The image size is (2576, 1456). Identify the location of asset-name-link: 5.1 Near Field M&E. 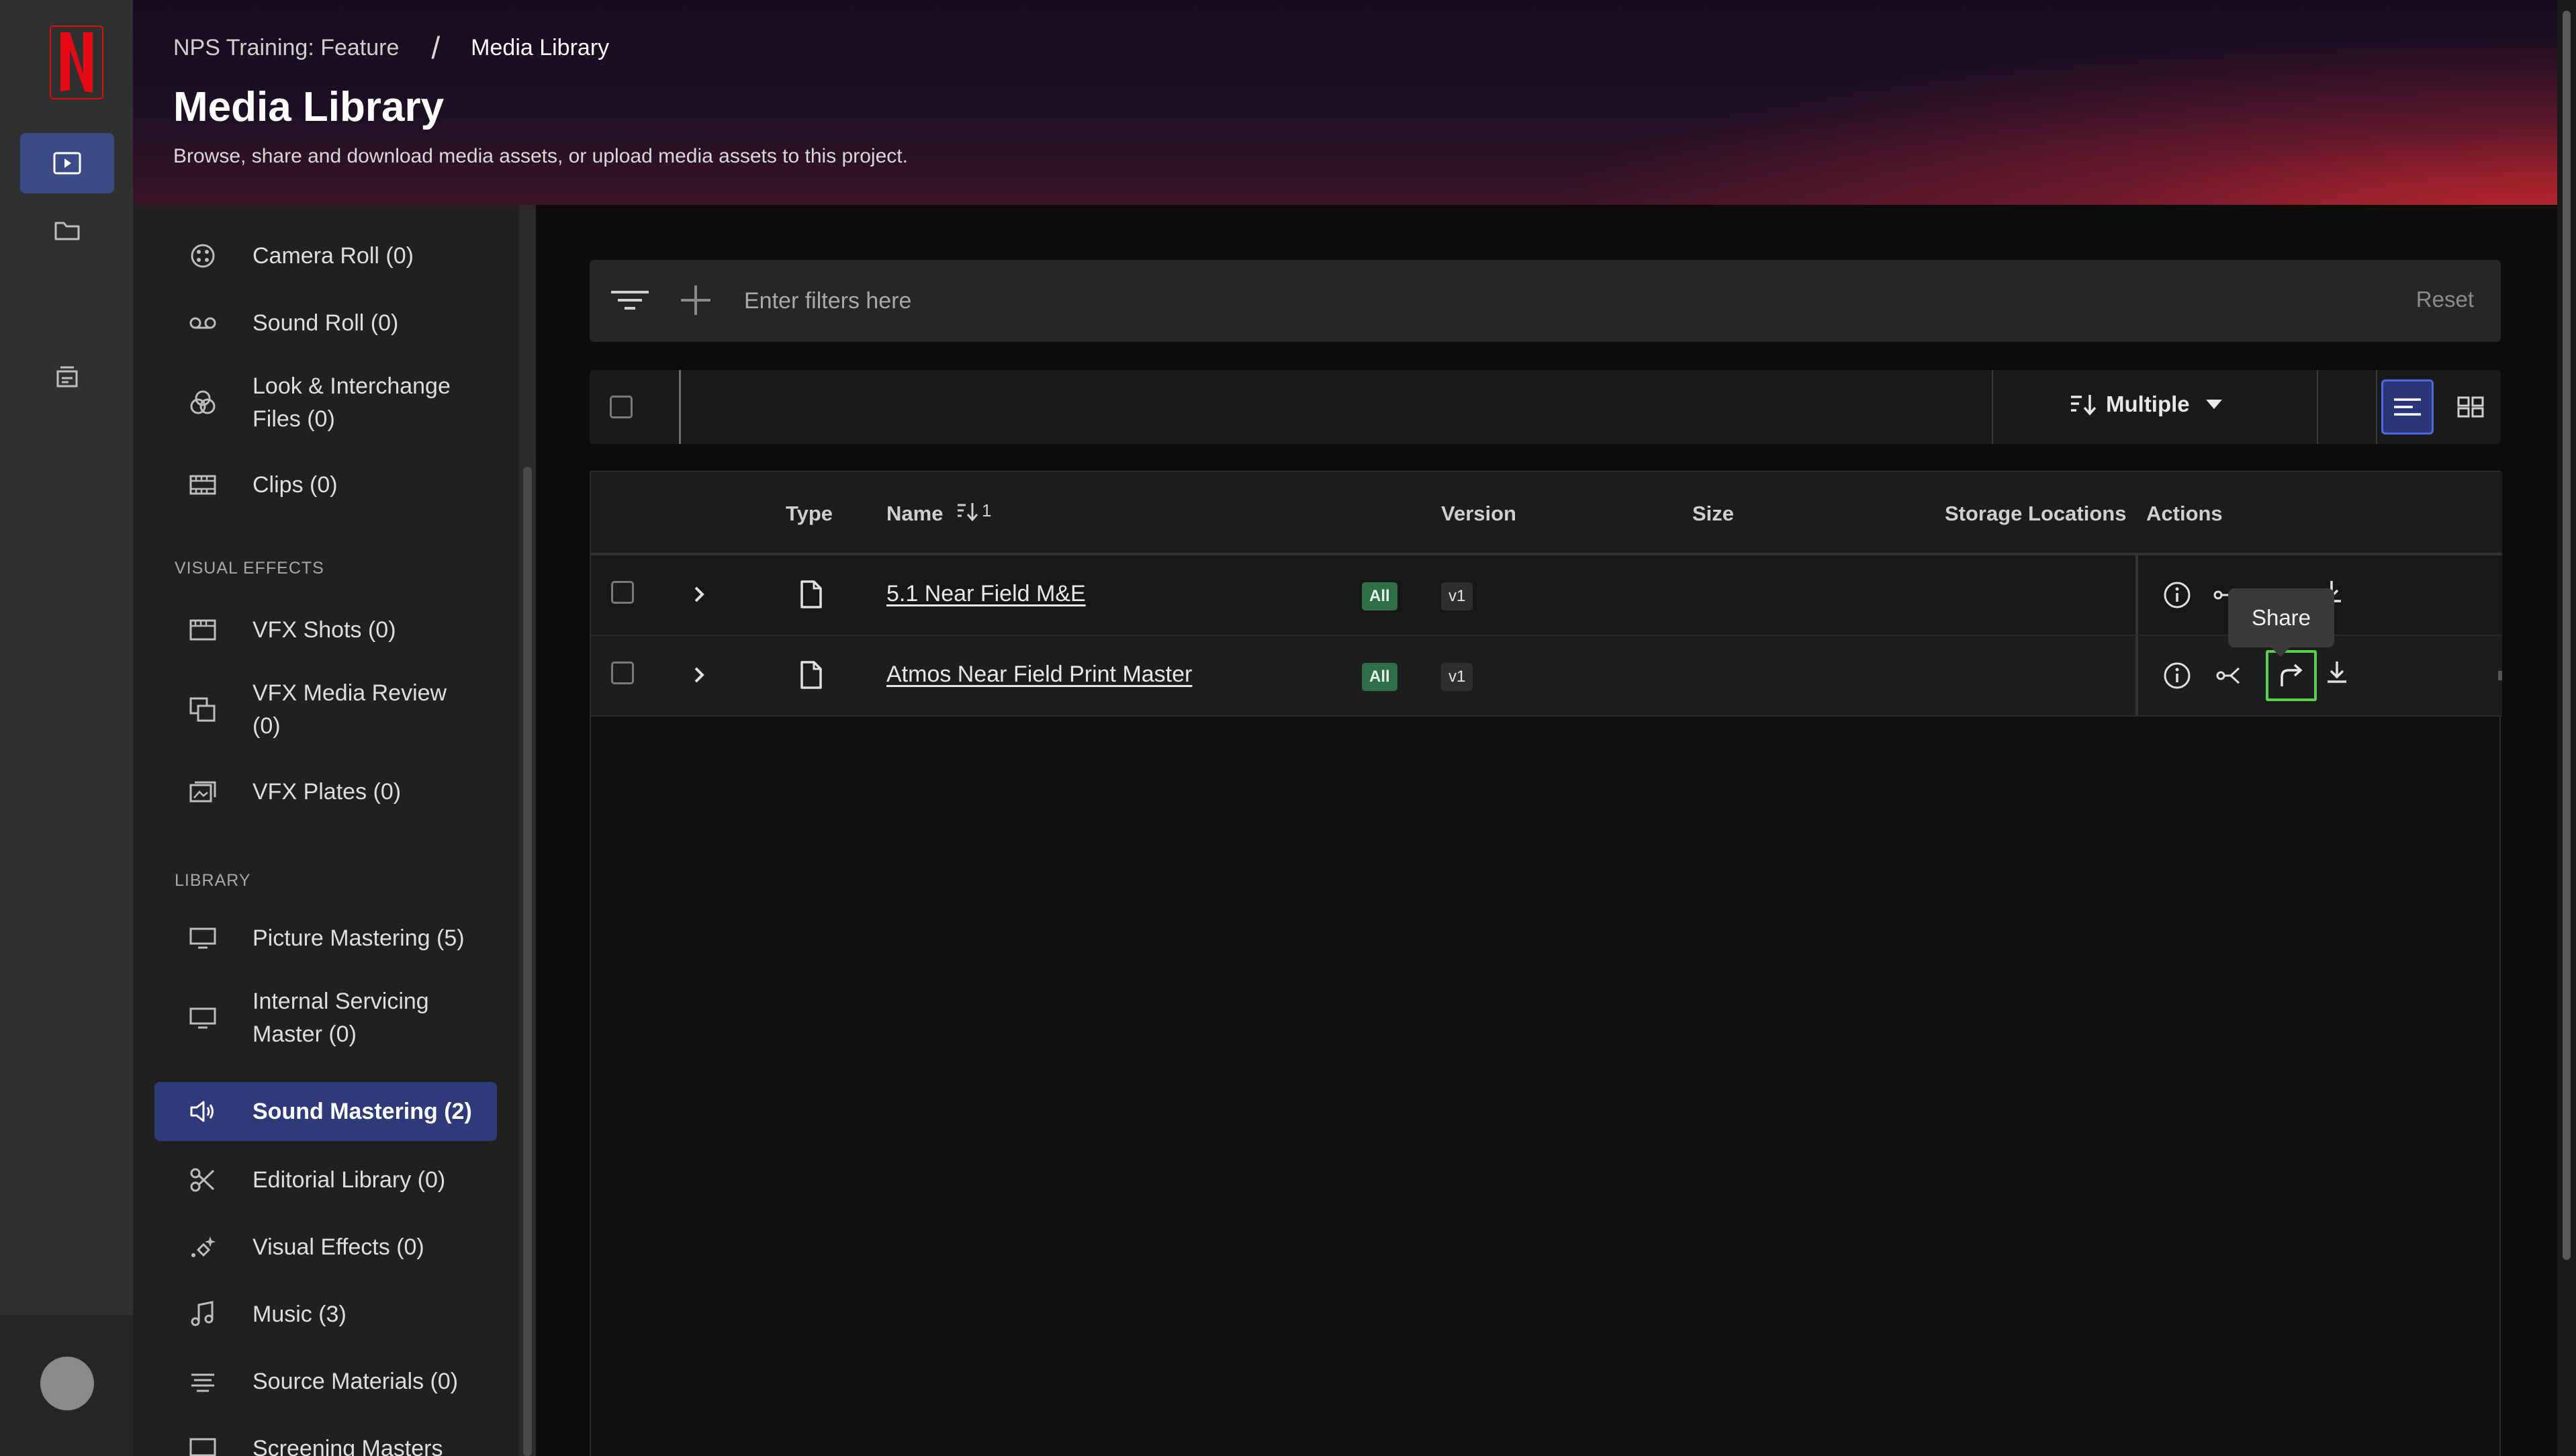
(986, 594).